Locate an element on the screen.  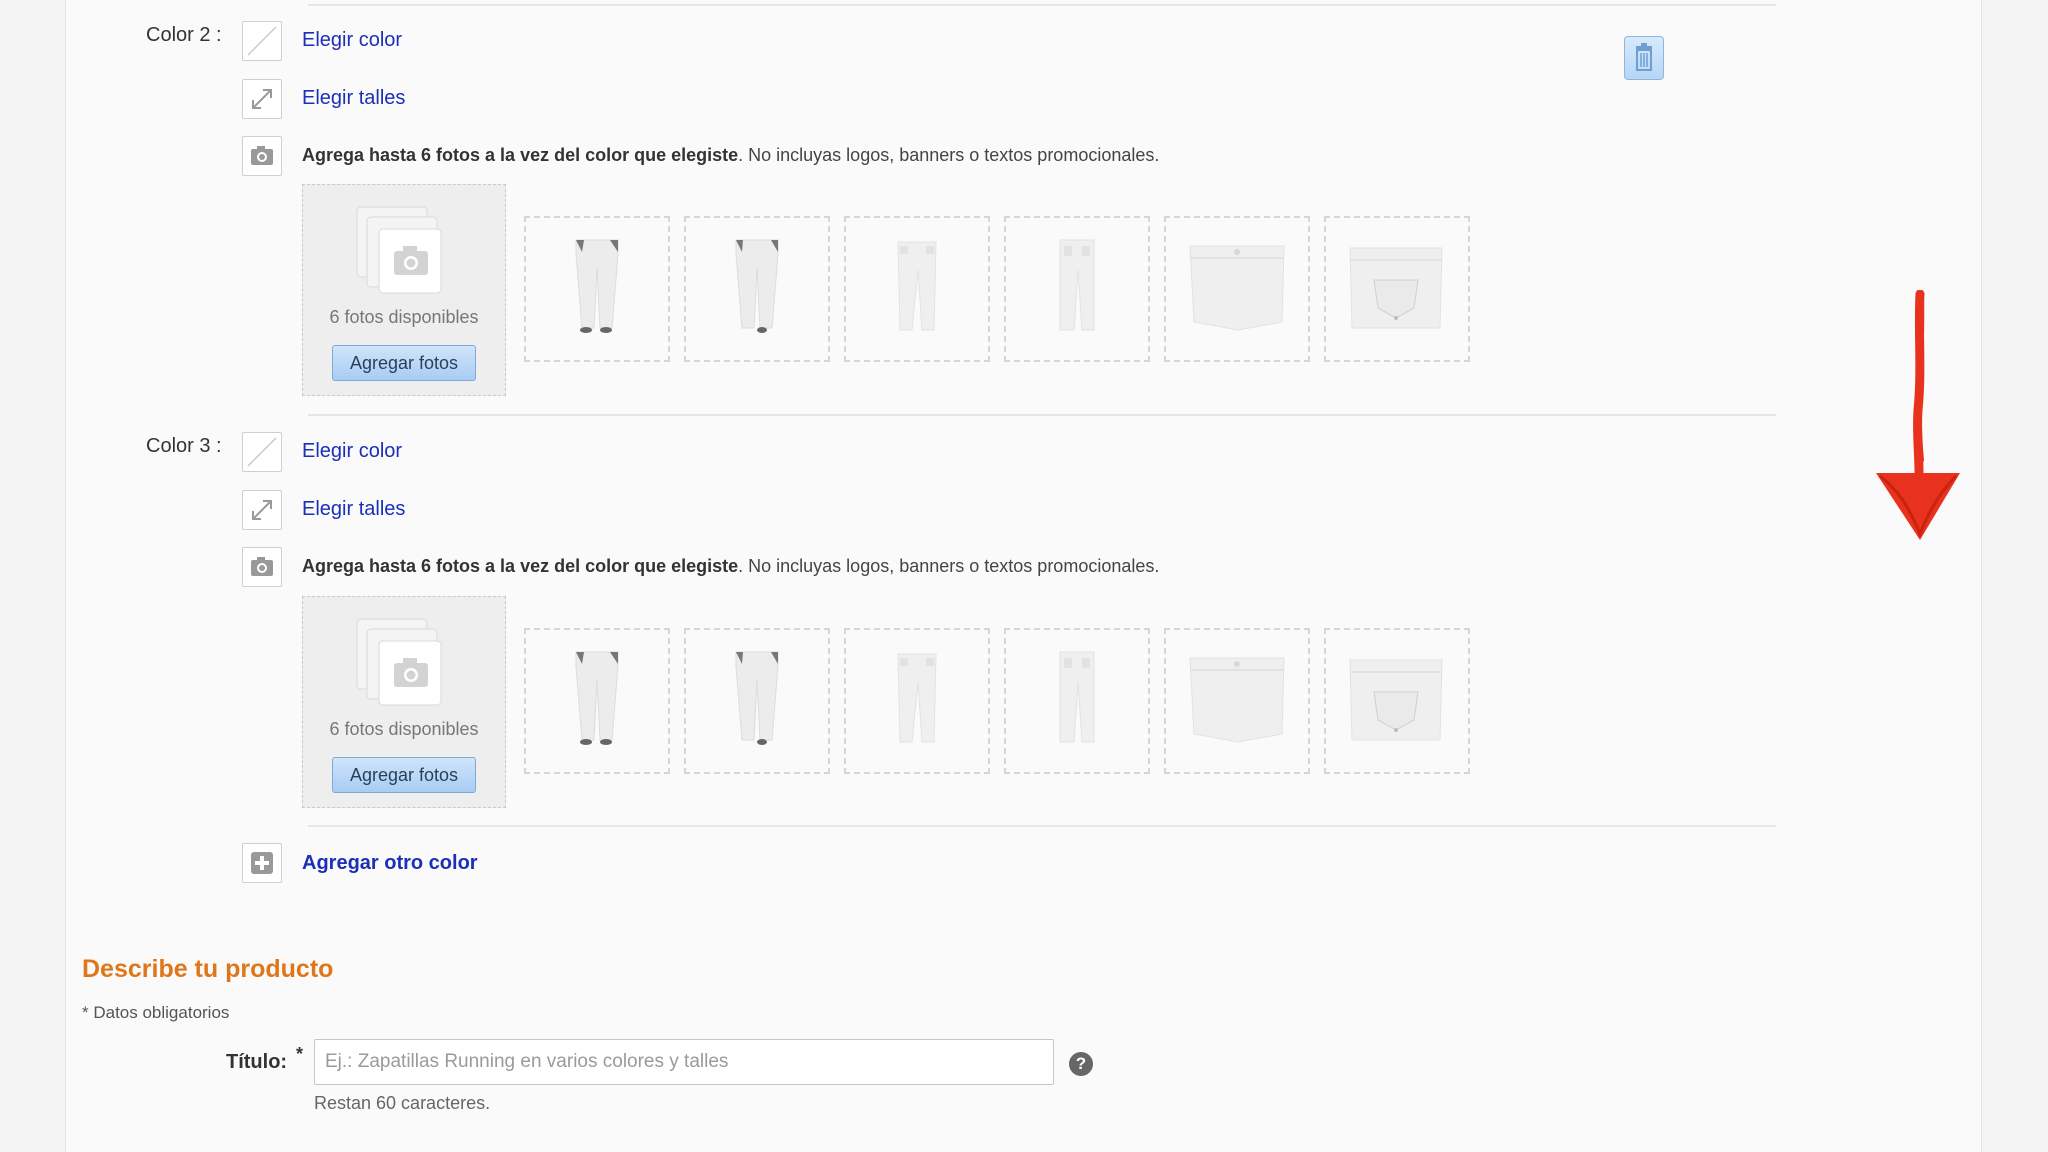
delete-color-button is located at coordinates (1644, 58).